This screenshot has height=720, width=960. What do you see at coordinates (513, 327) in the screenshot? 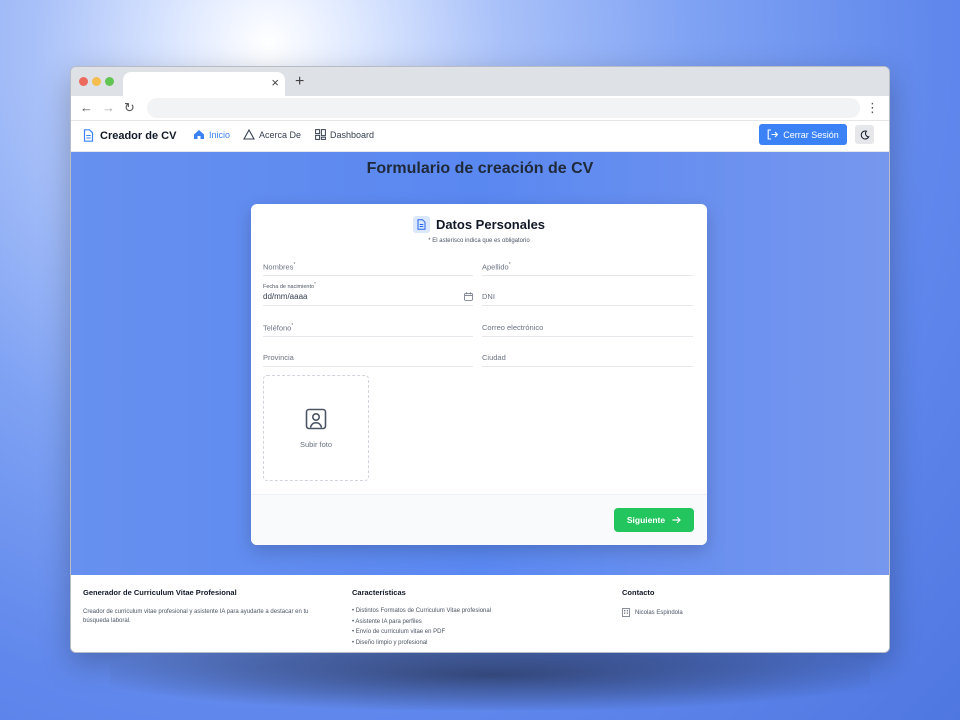
I see `correo-label: Correo electrónico` at bounding box center [513, 327].